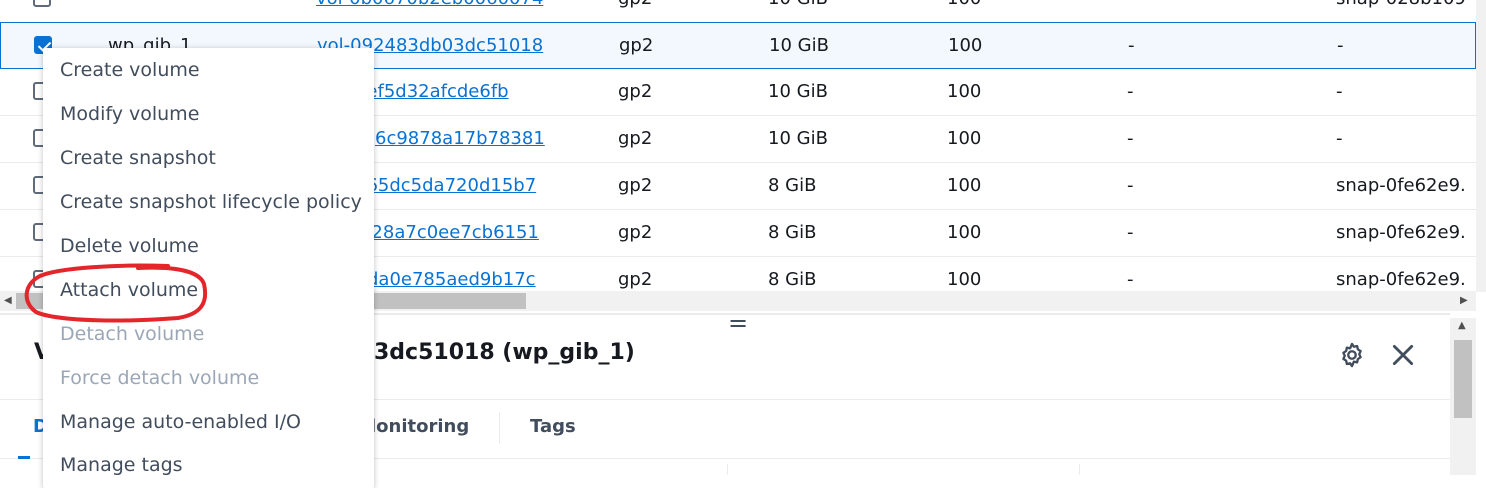  What do you see at coordinates (429, 4) in the screenshot?
I see `volume-id-link: vol-0b0670b2eb0060074` at bounding box center [429, 4].